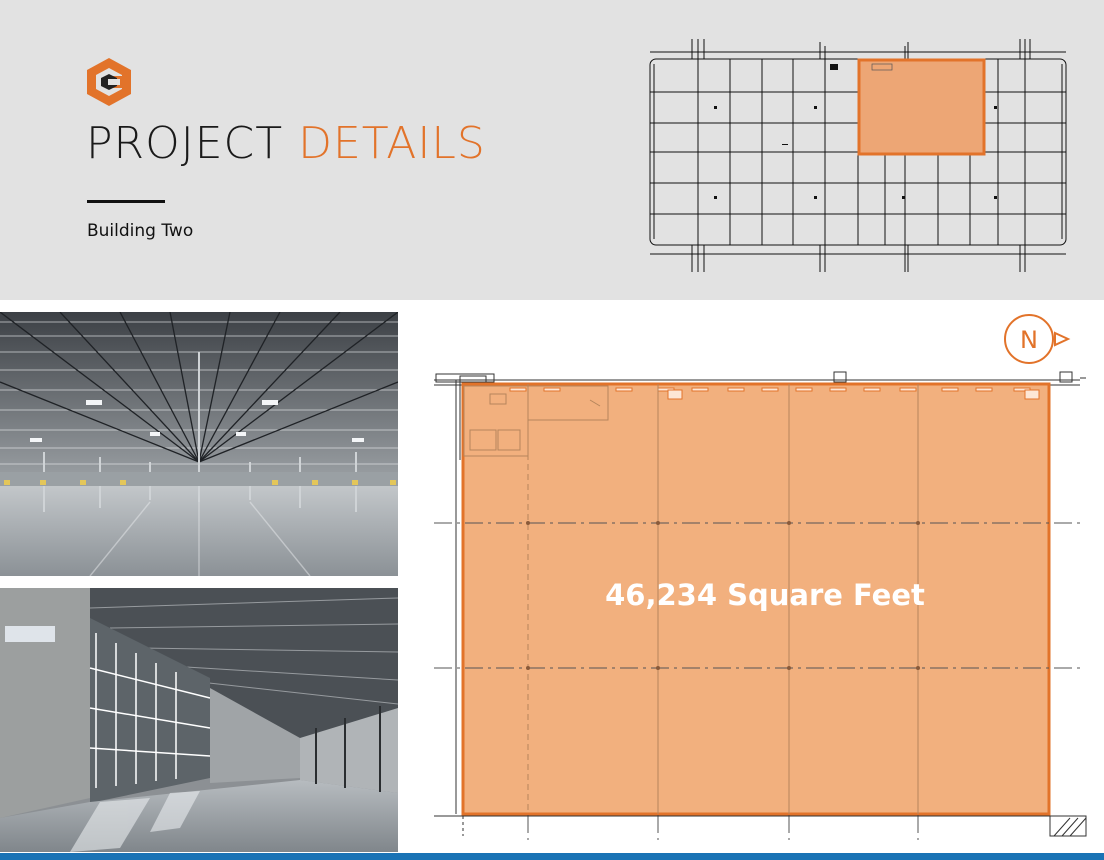 This screenshot has width=1104, height=860. I want to click on building-subtitle: Building Two, so click(140, 231).